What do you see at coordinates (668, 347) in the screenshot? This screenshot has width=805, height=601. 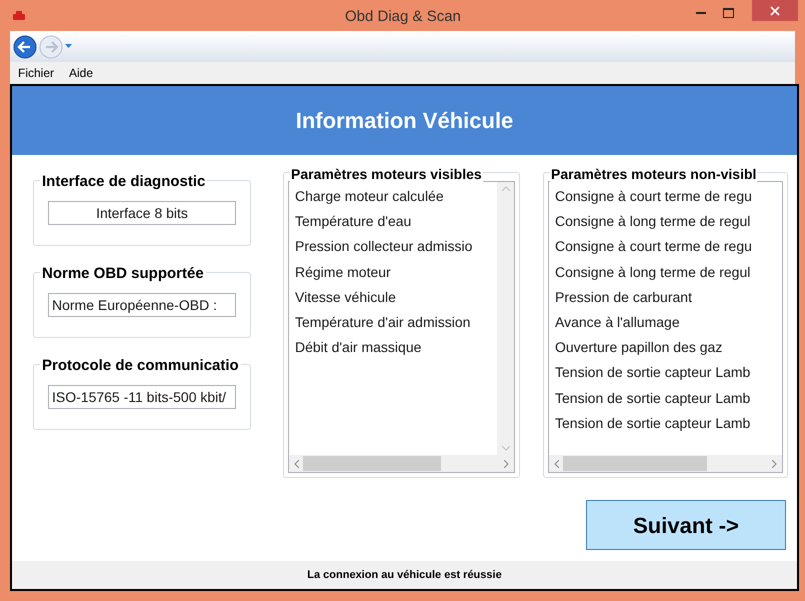 I see `list-item: Ouverture papillon des gaz` at bounding box center [668, 347].